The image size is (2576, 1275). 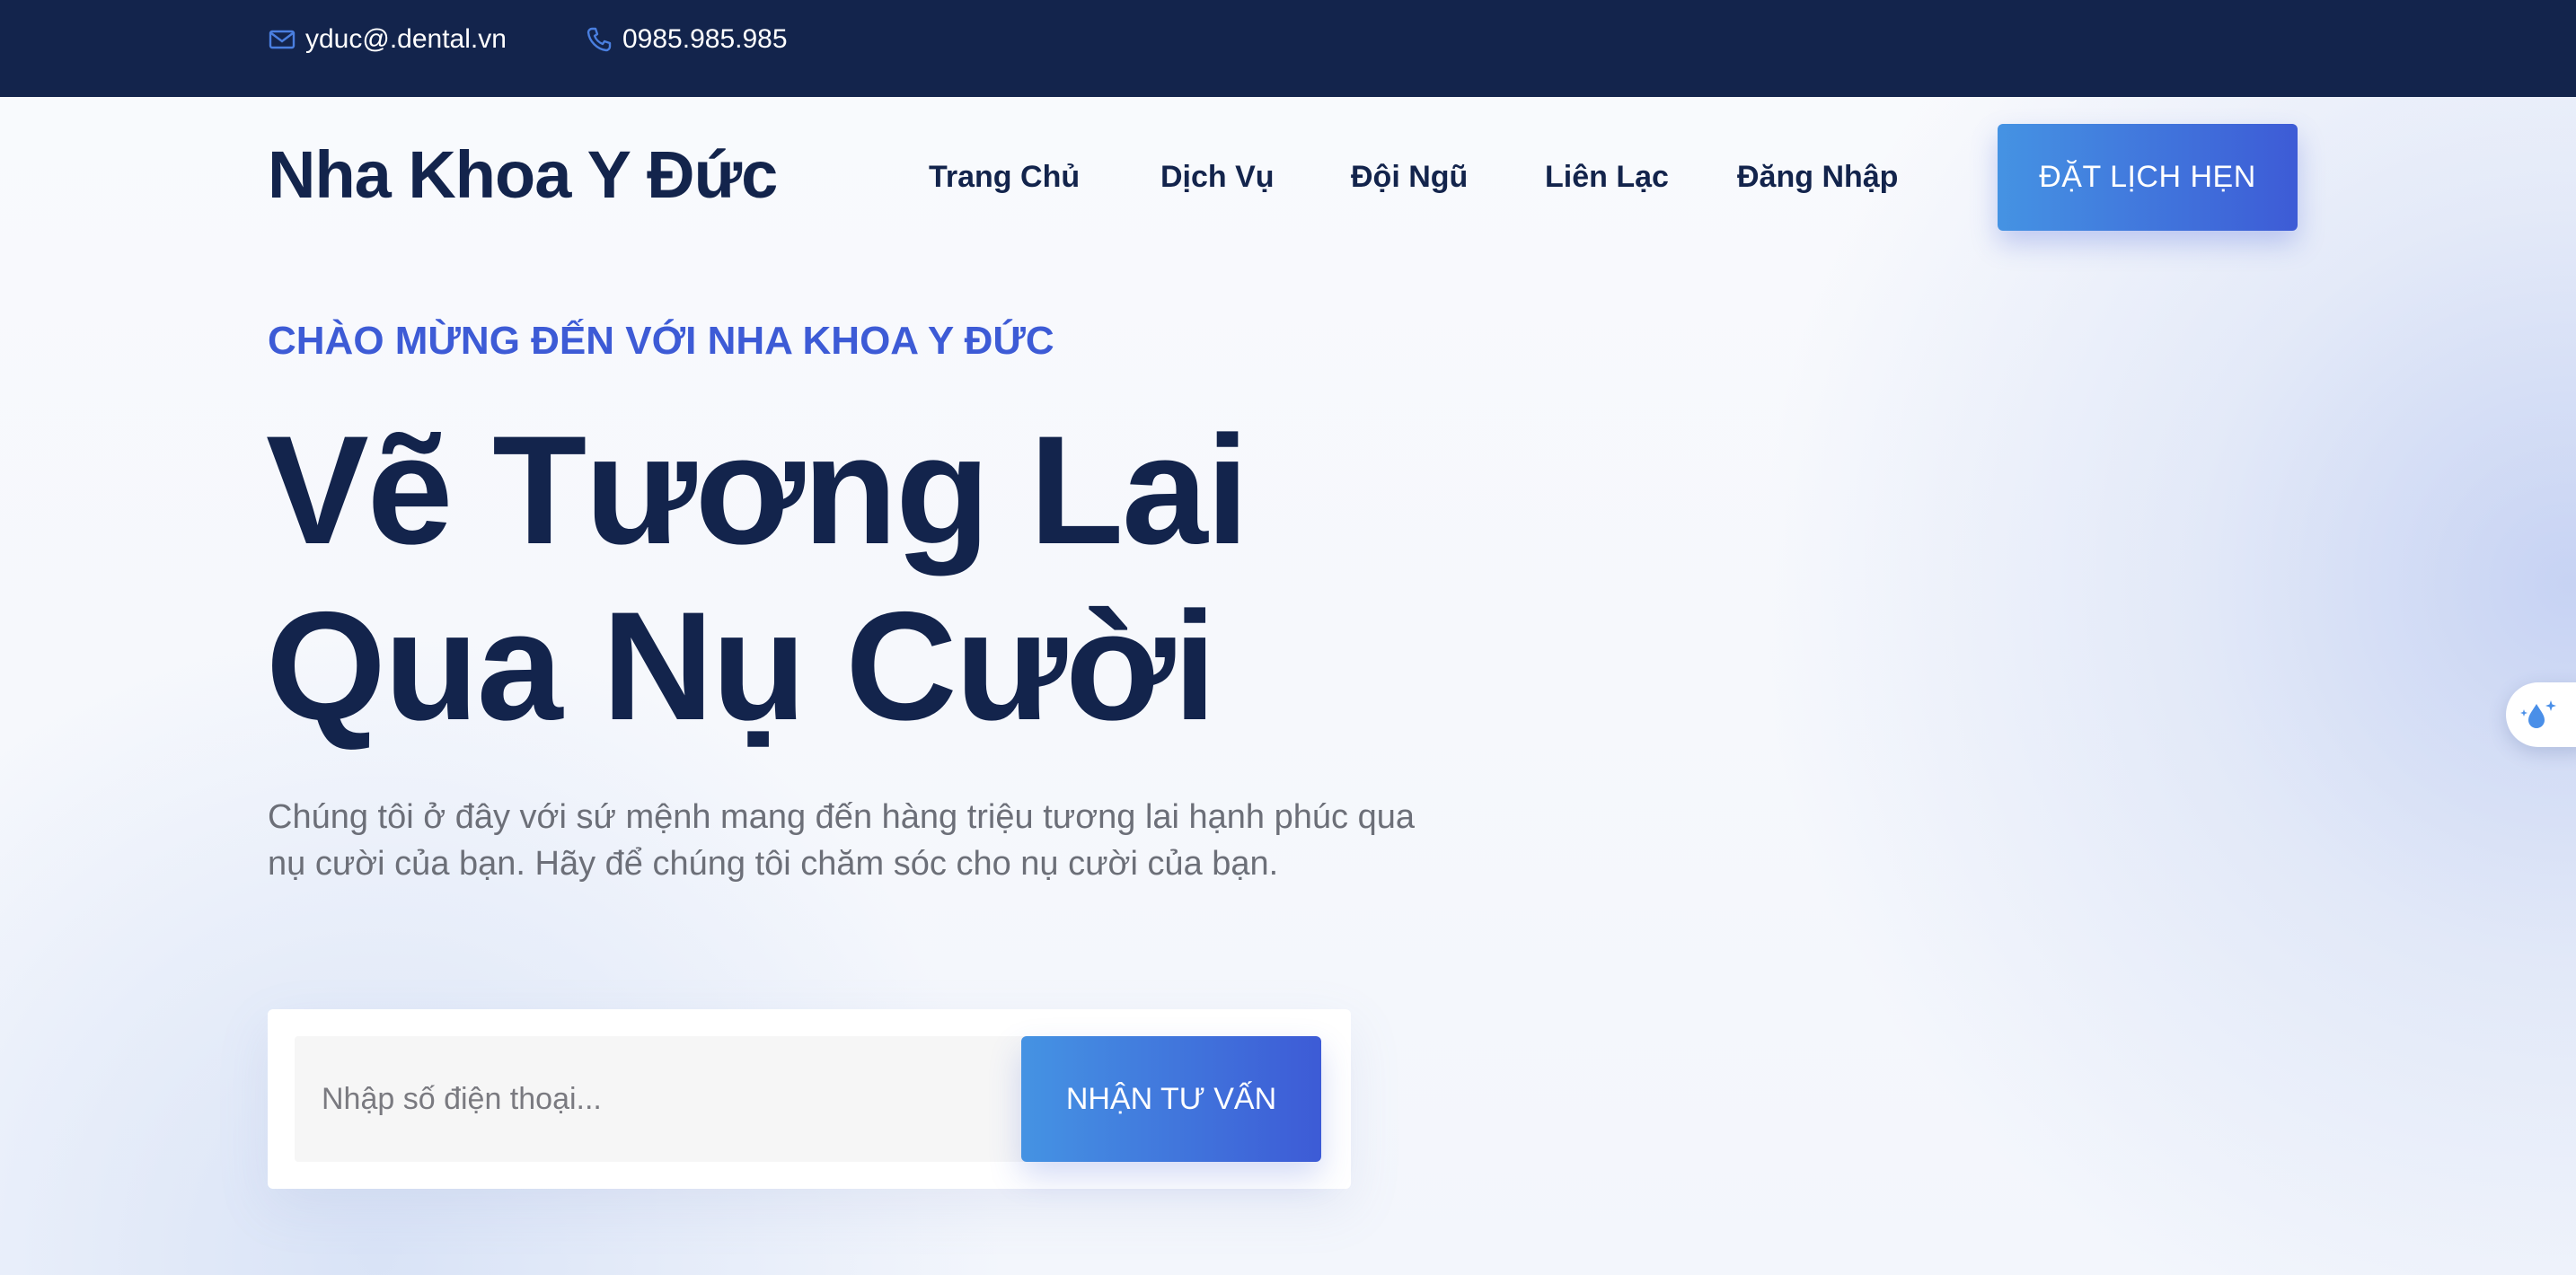 I want to click on contact-email: yduc@.dental.vn, so click(x=387, y=39).